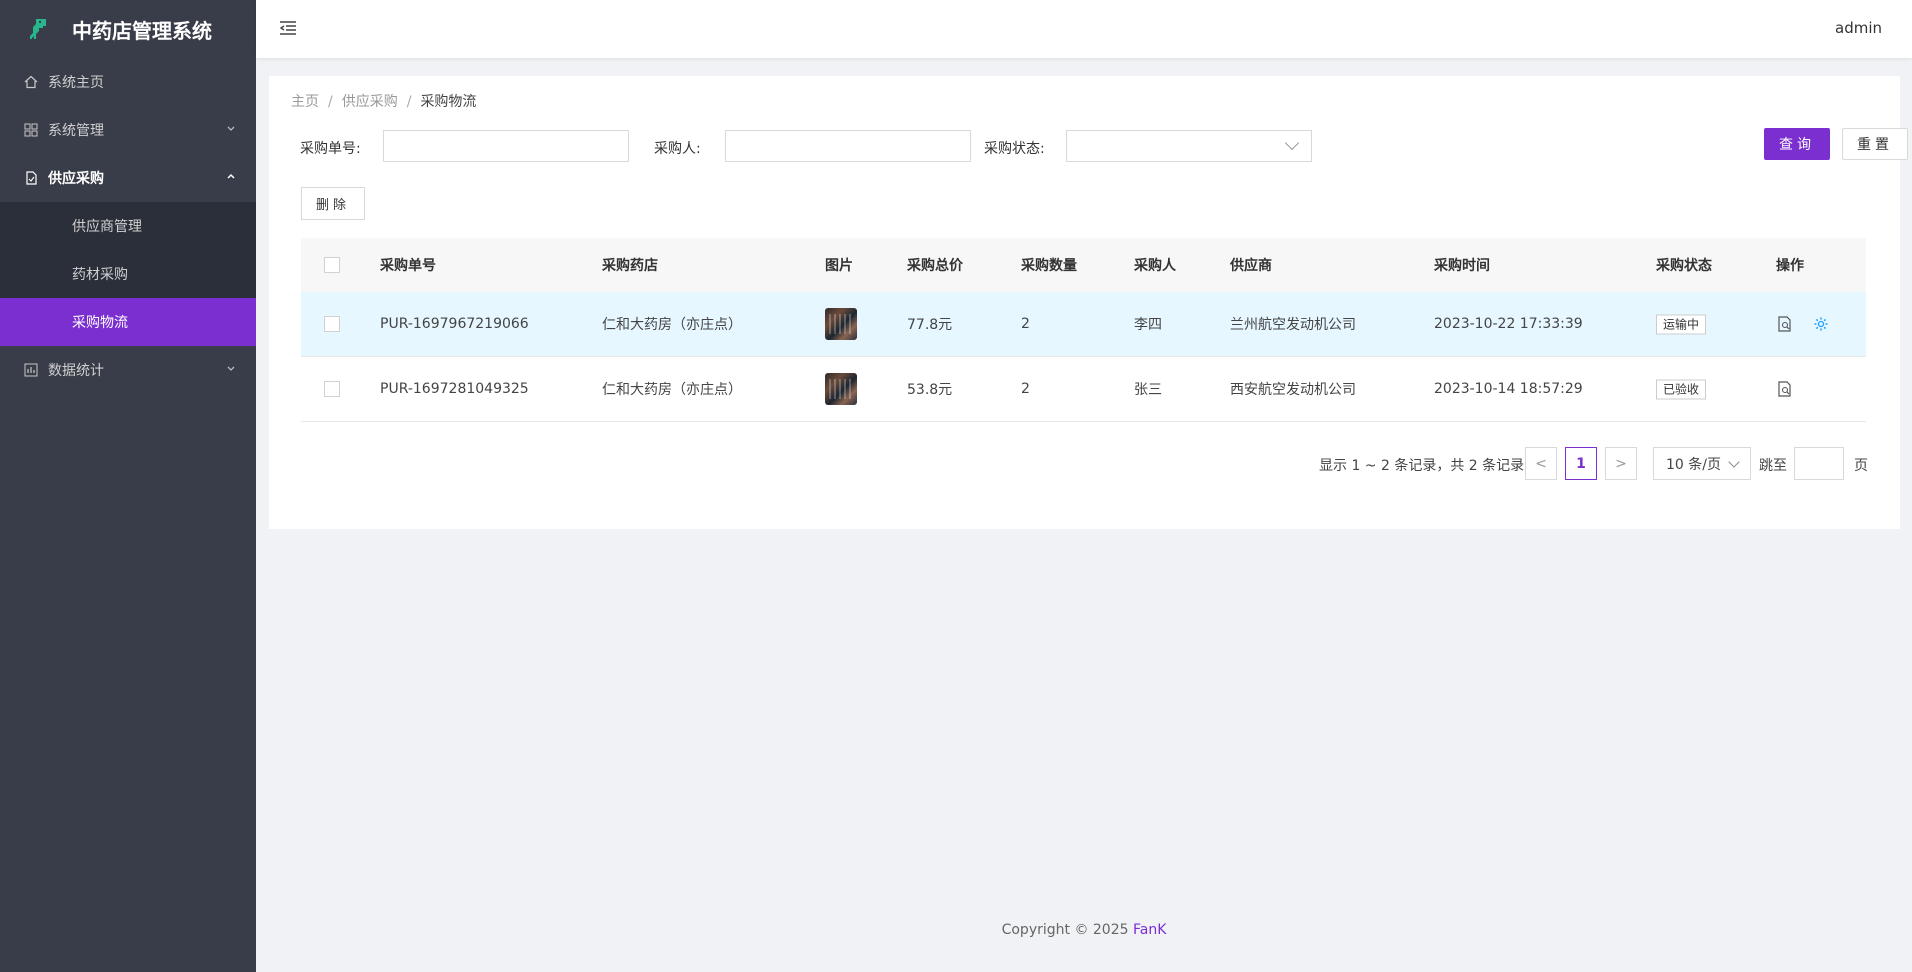  I want to click on pagination: 显示 1 ~ 2 条记录，共 2 条记录 < 1 > 10 条/页 跳至 页, so click(1084, 464).